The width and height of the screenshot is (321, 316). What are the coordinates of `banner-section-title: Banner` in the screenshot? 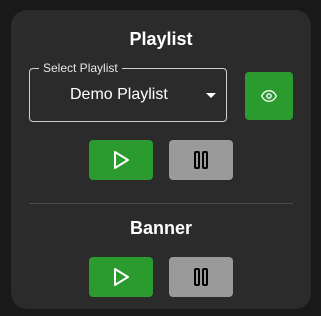 It's located at (160, 228).